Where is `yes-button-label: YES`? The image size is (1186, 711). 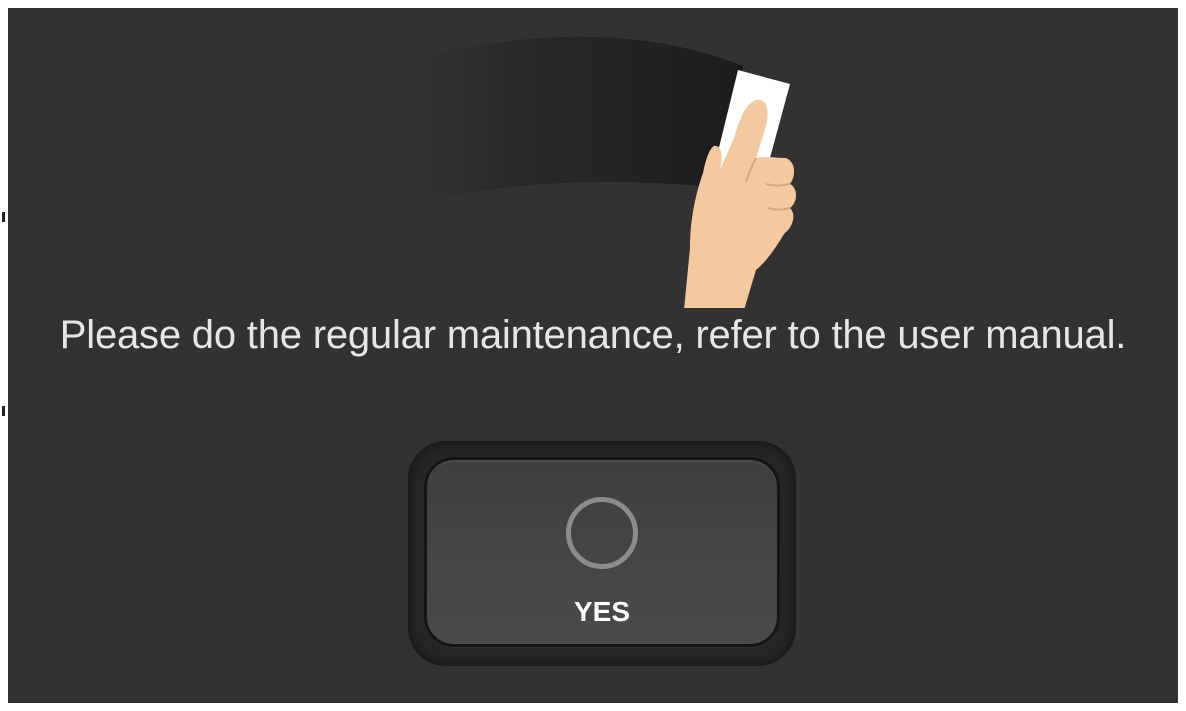
yes-button-label: YES is located at coordinates (602, 611).